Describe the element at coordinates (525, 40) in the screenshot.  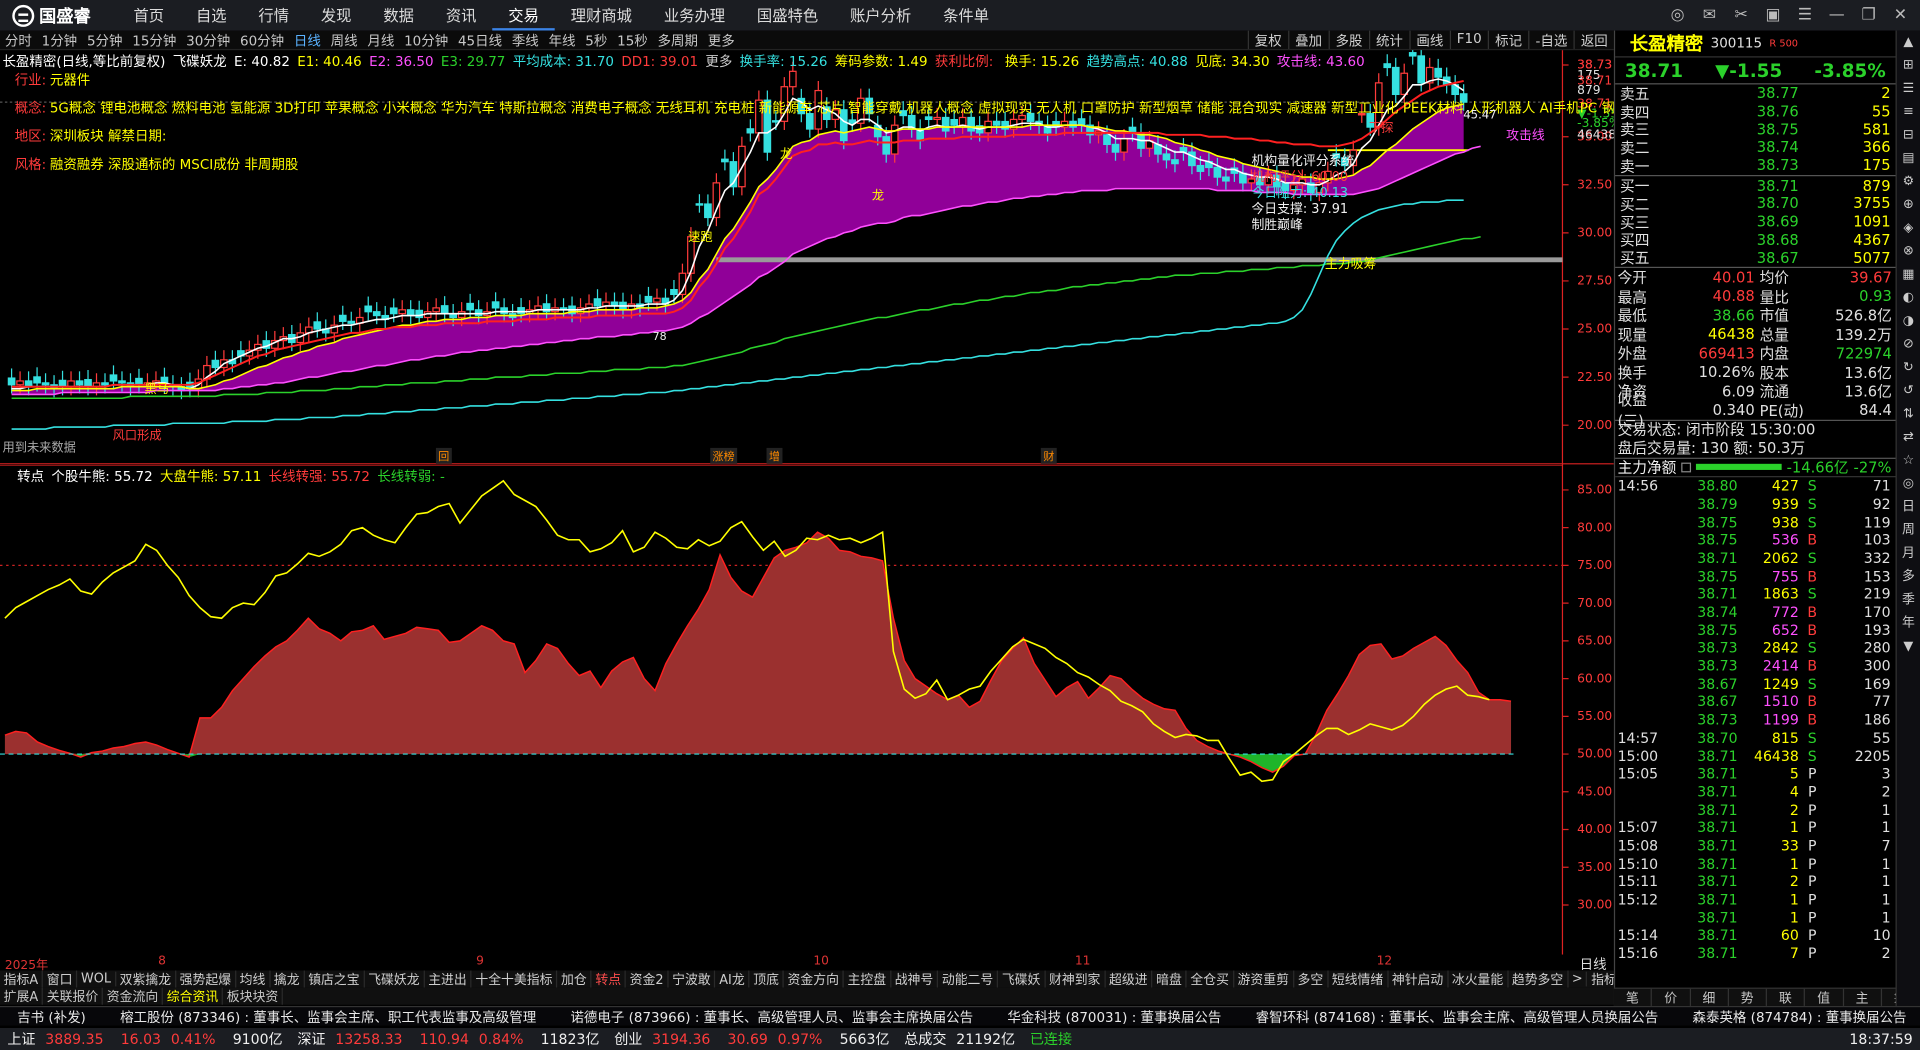
I see `period-item: 季线` at that location.